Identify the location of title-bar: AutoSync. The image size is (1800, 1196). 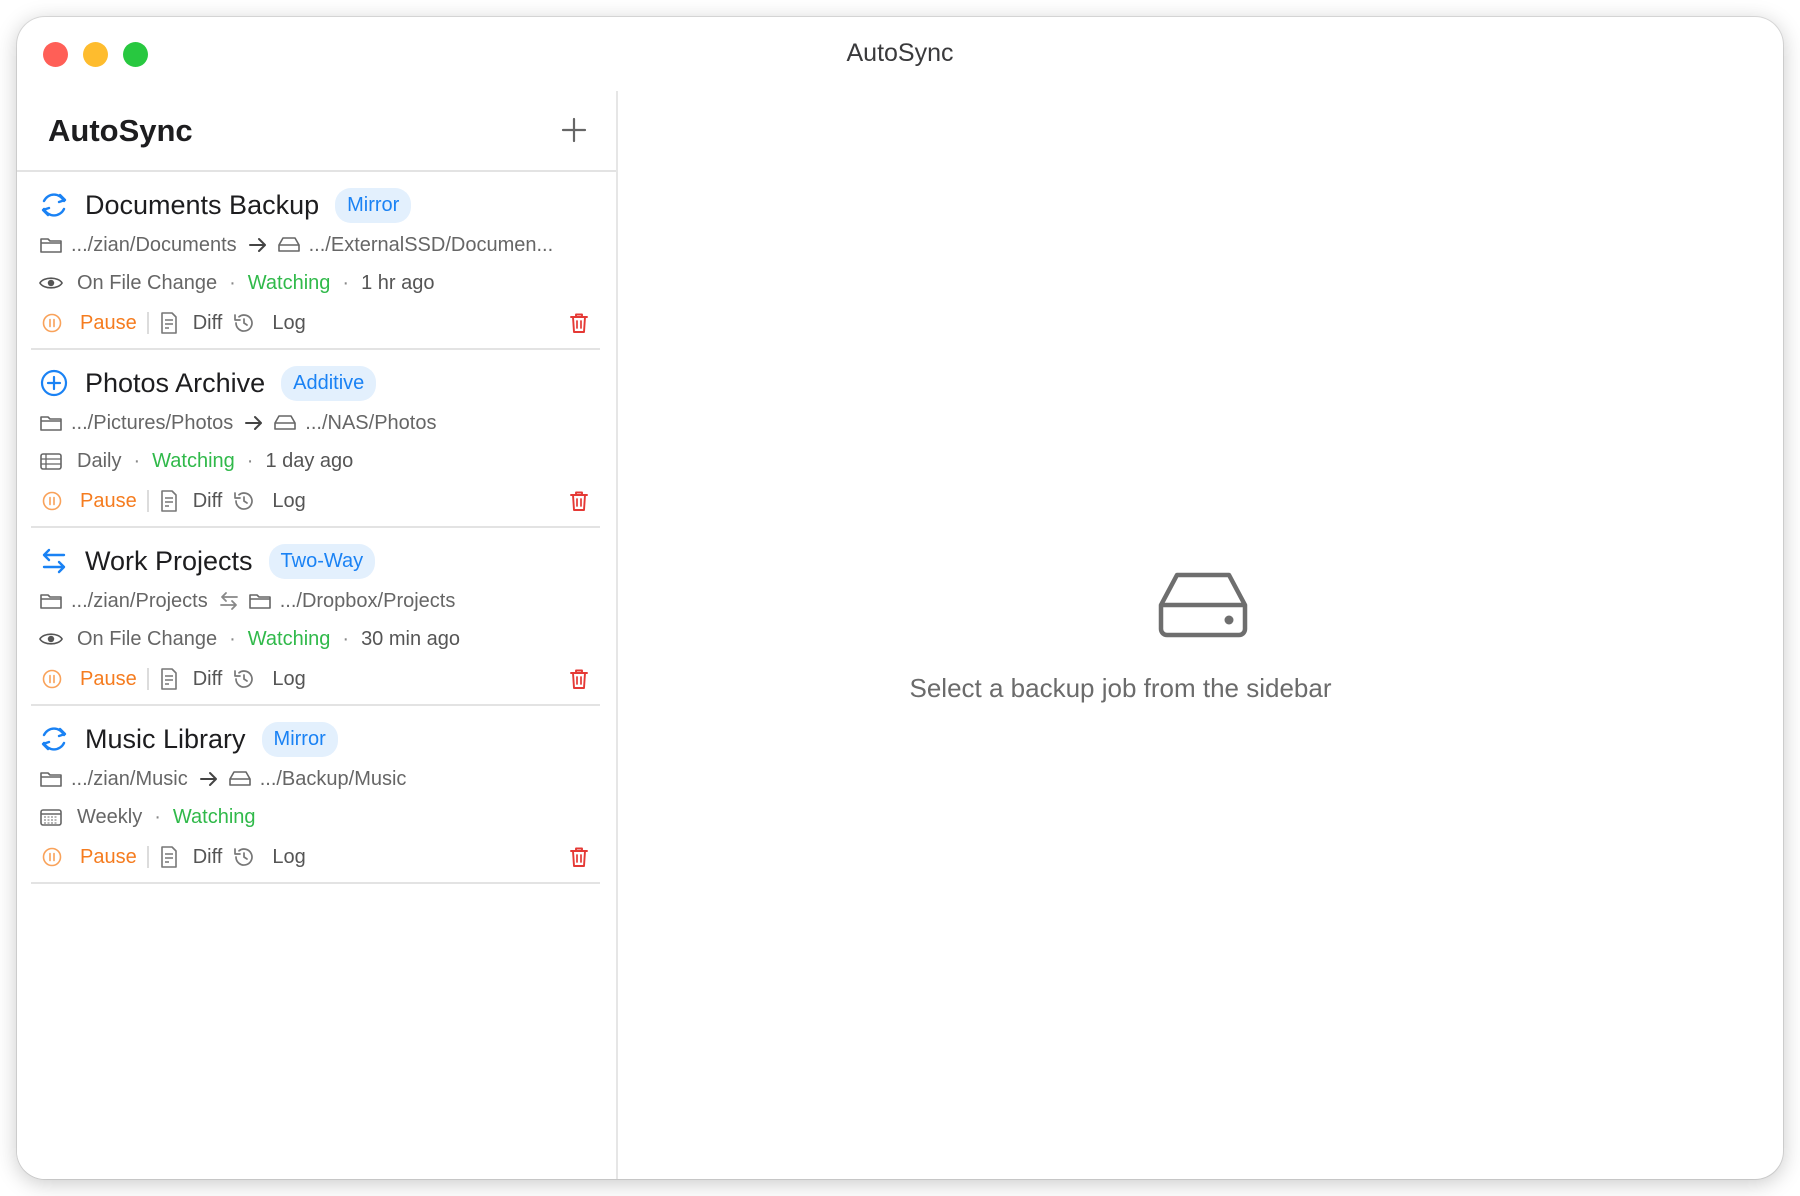
(900, 54).